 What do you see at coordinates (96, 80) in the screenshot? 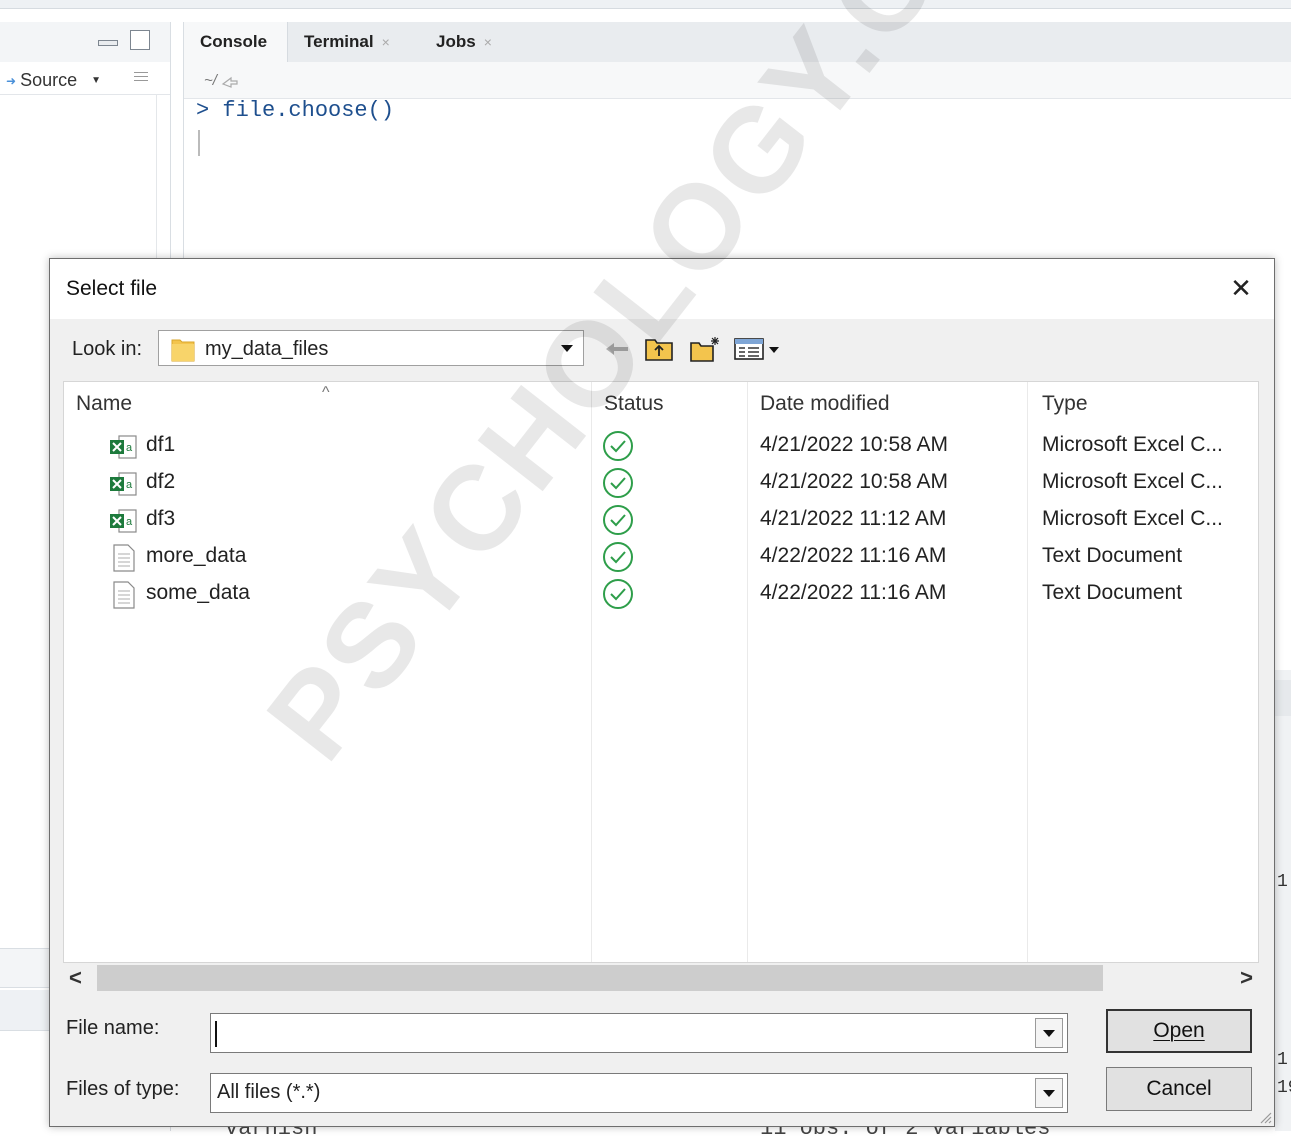
I see `source-dropdown-icon: ▼` at bounding box center [96, 80].